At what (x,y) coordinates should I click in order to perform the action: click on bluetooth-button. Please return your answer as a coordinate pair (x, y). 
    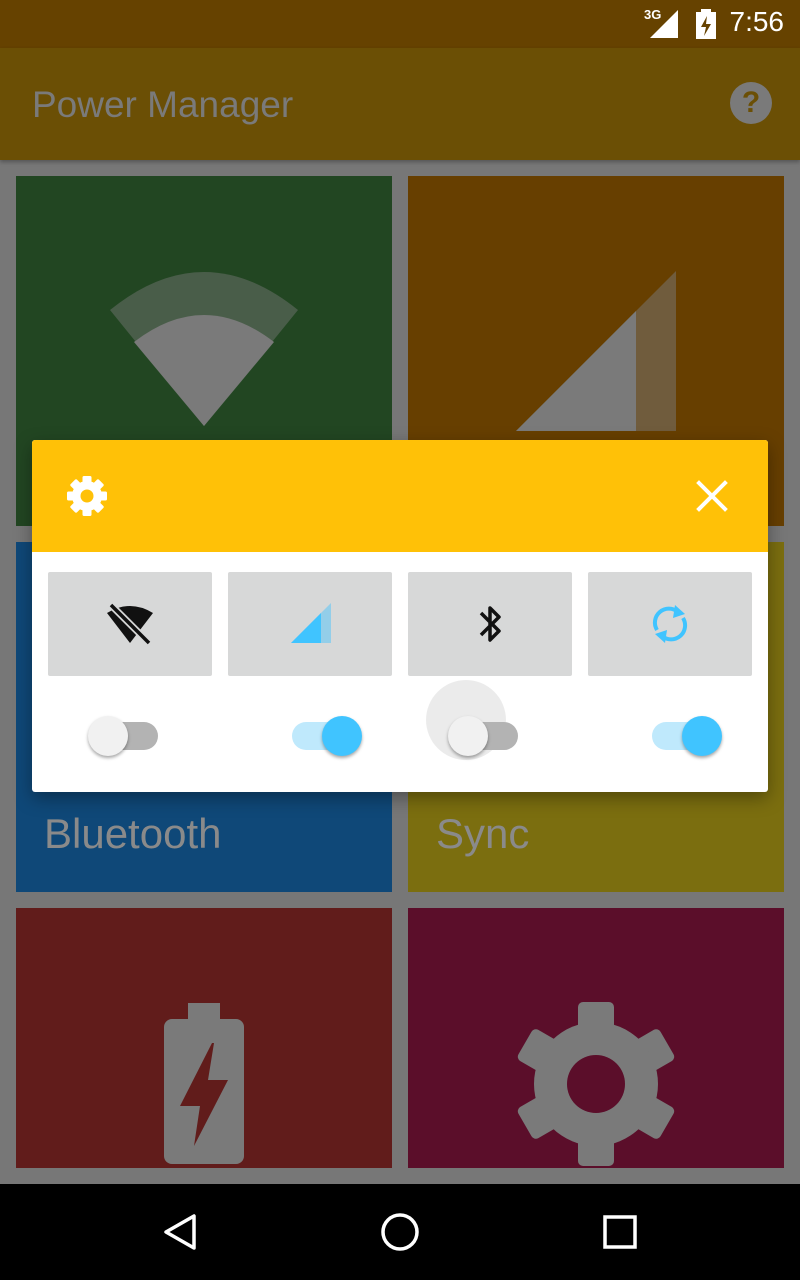
    Looking at the image, I should click on (490, 624).